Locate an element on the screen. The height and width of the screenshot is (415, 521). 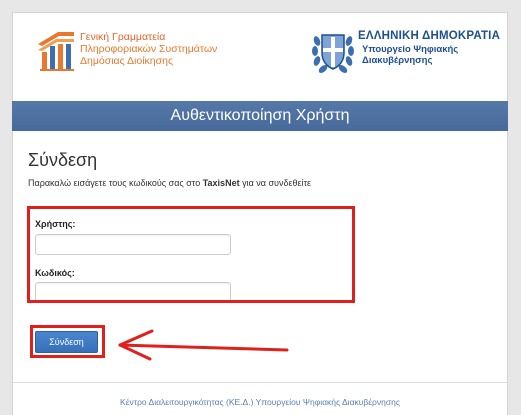
instructions-brand: TaxisNet is located at coordinates (221, 183).